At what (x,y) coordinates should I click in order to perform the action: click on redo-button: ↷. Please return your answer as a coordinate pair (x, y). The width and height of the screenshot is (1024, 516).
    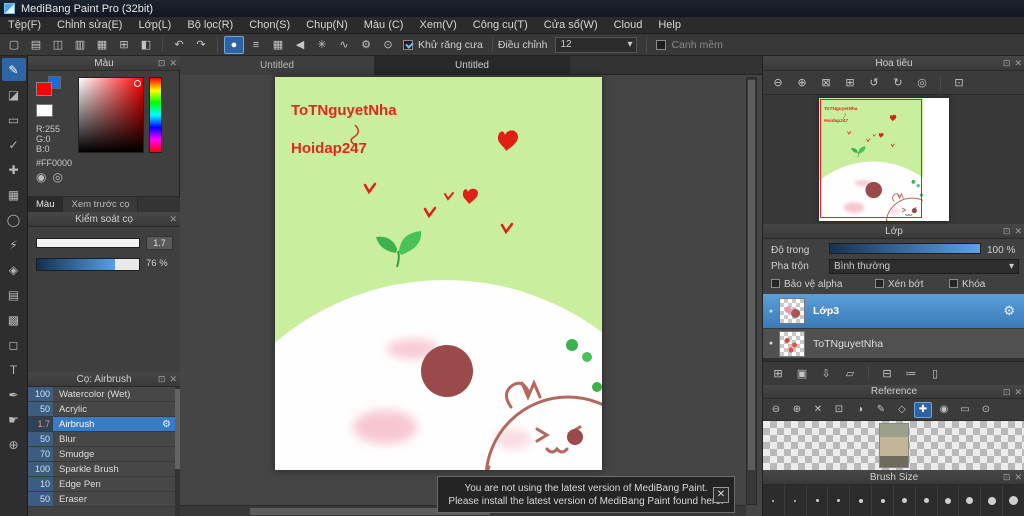
    Looking at the image, I should click on (201, 45).